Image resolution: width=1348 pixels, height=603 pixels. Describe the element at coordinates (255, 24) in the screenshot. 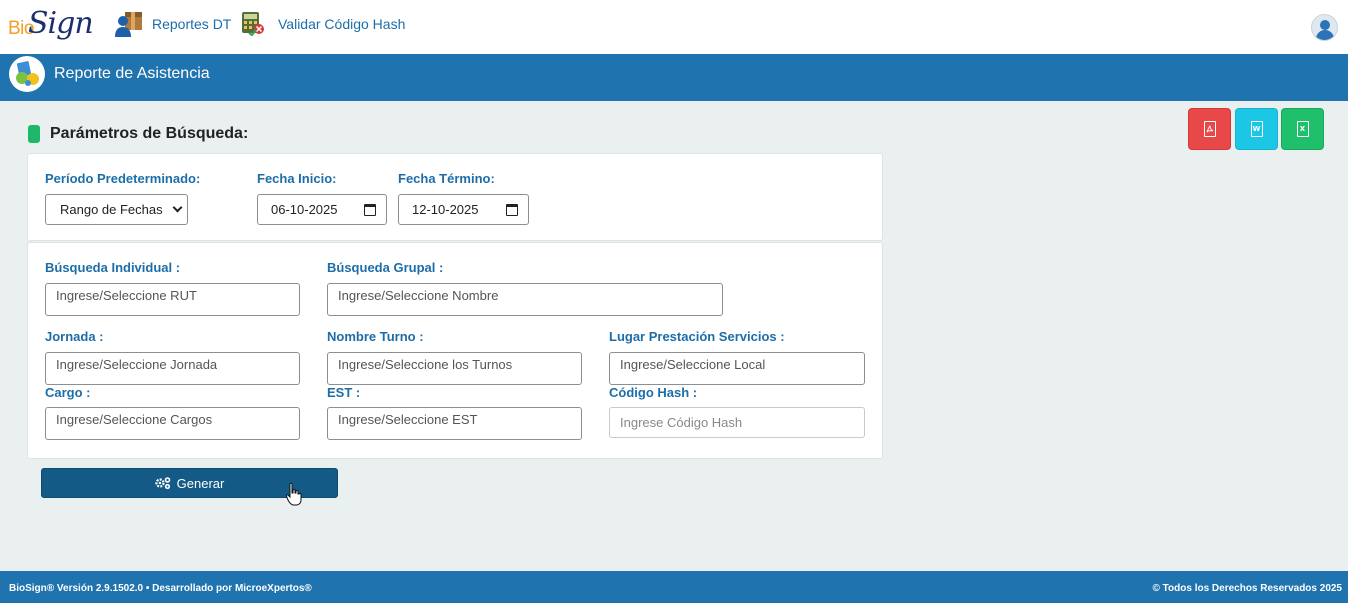

I see `calculator-icon` at that location.